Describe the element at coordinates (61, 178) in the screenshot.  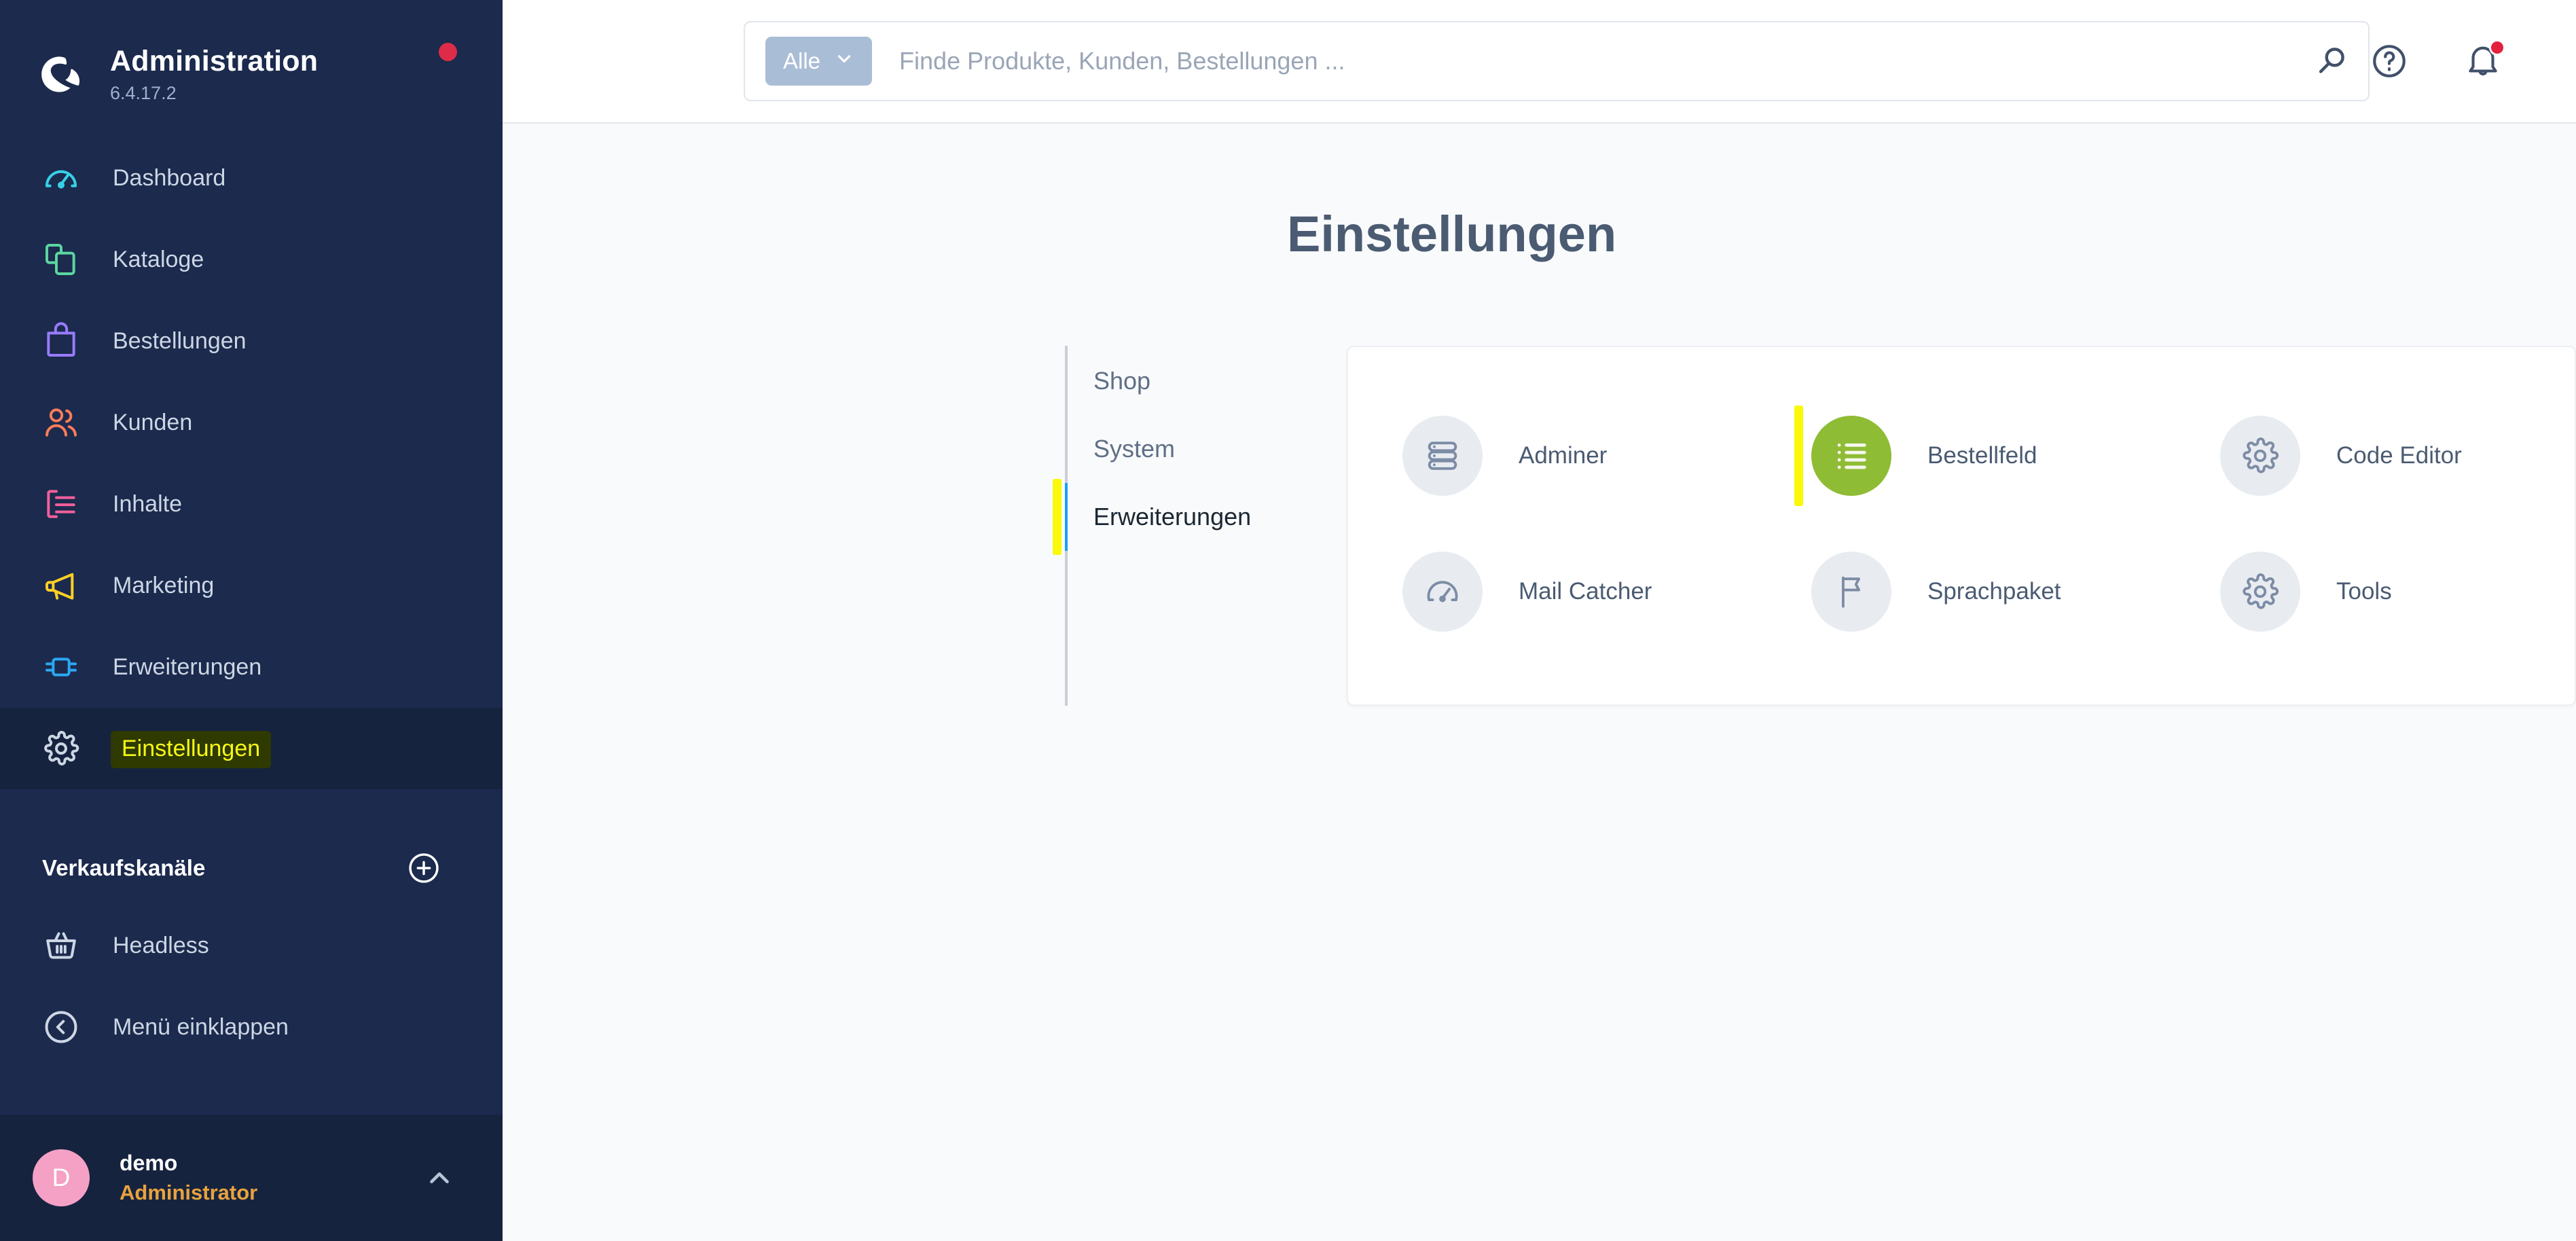
I see `dashboard-gauge-icon` at that location.